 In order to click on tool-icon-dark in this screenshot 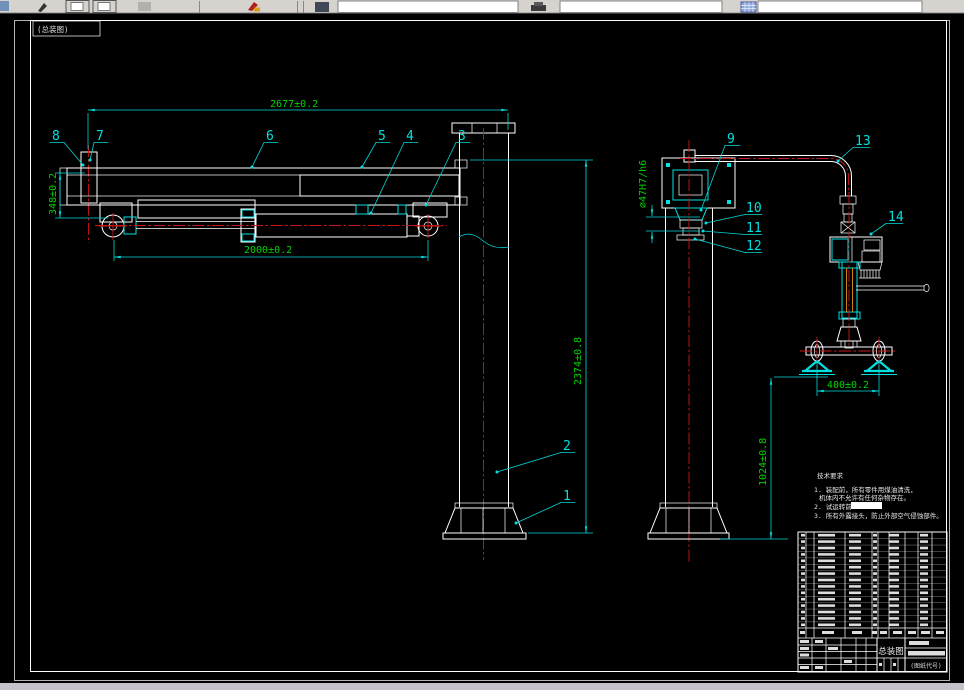, I will do `click(322, 7)`.